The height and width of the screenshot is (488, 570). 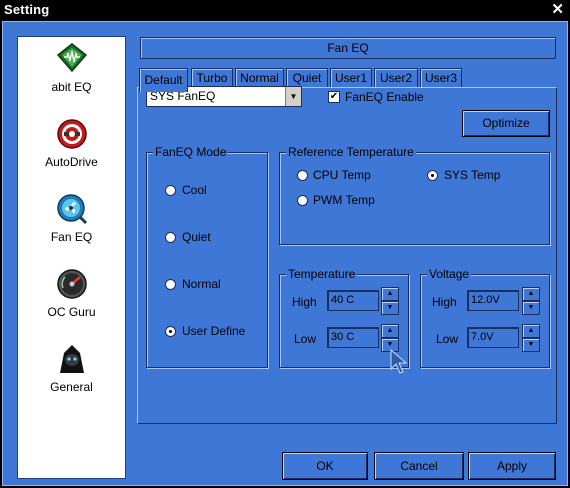 I want to click on ref-pwm-temp-label: PWM Temp, so click(x=344, y=200).